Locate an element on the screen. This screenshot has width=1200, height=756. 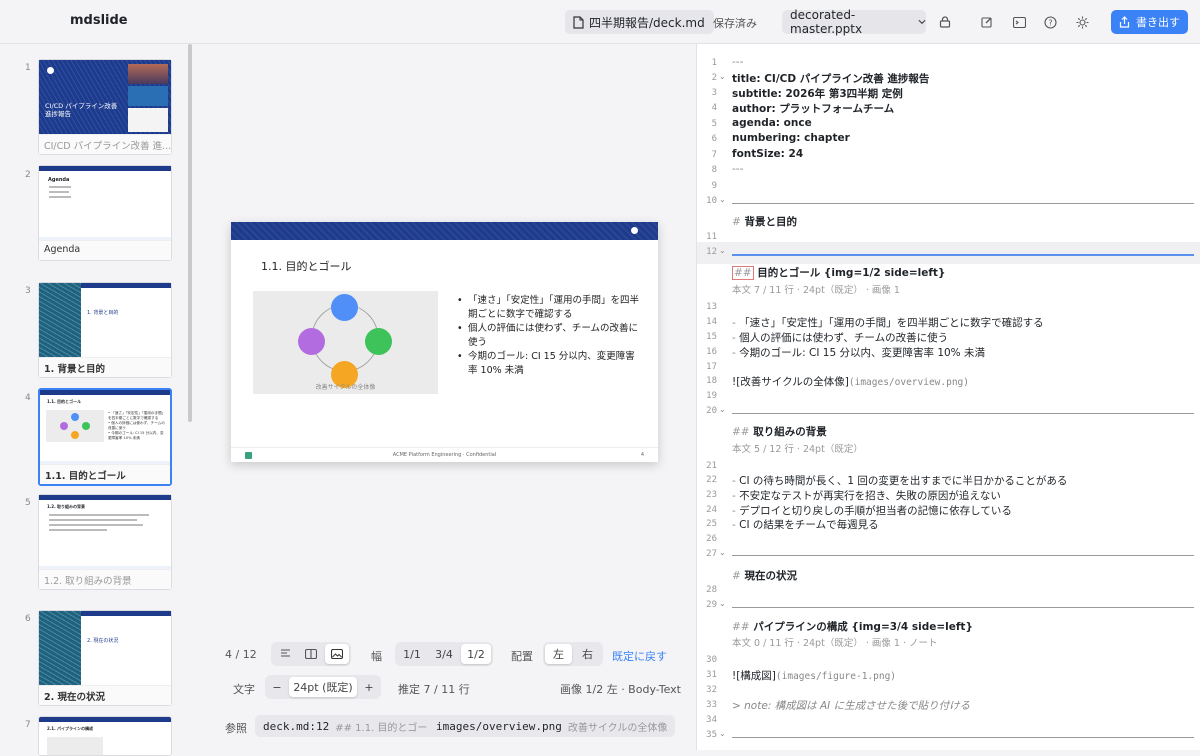
source-reference-chip: deck.md:12 ## 1.1. 目的とゴール is located at coordinates (350, 726).